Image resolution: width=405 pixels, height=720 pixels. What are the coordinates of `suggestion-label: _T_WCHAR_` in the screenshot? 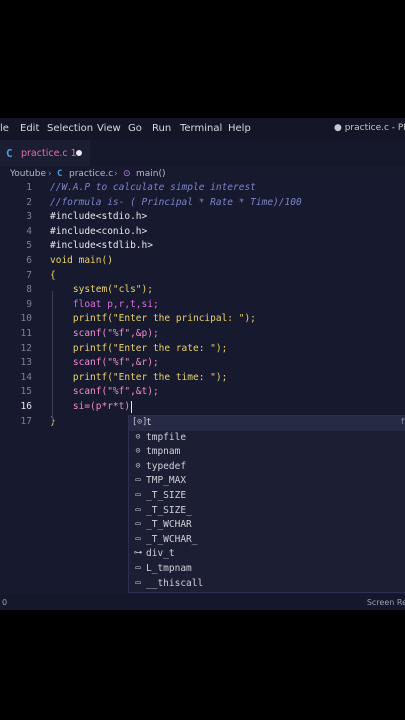 It's located at (172, 539).